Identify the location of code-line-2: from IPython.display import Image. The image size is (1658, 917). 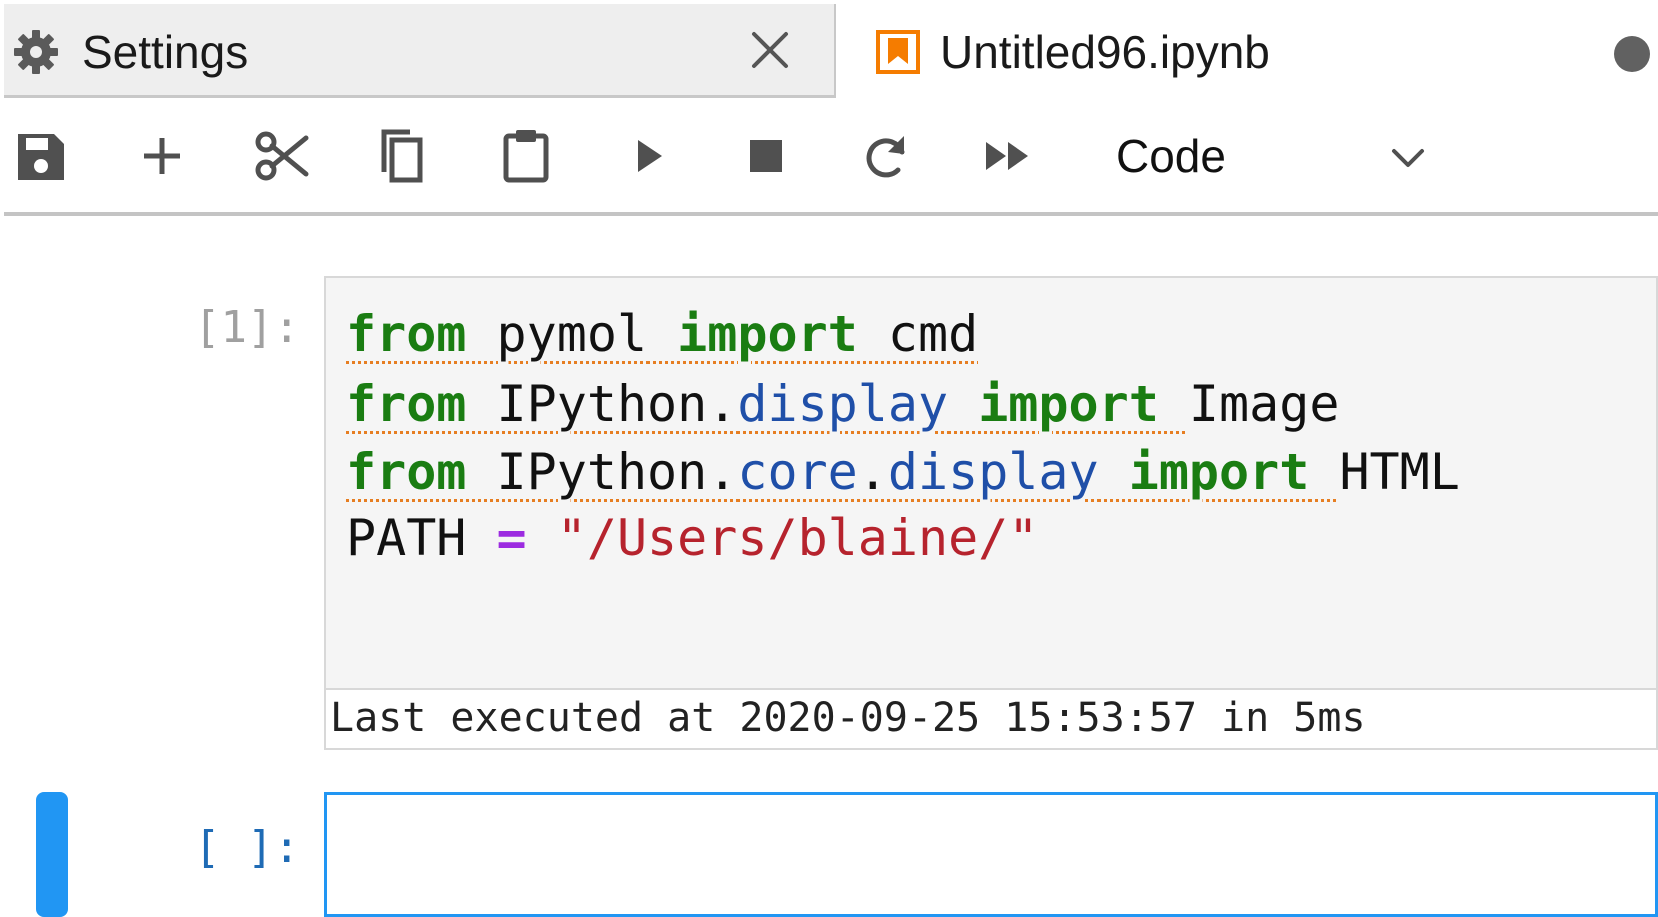
(842, 404).